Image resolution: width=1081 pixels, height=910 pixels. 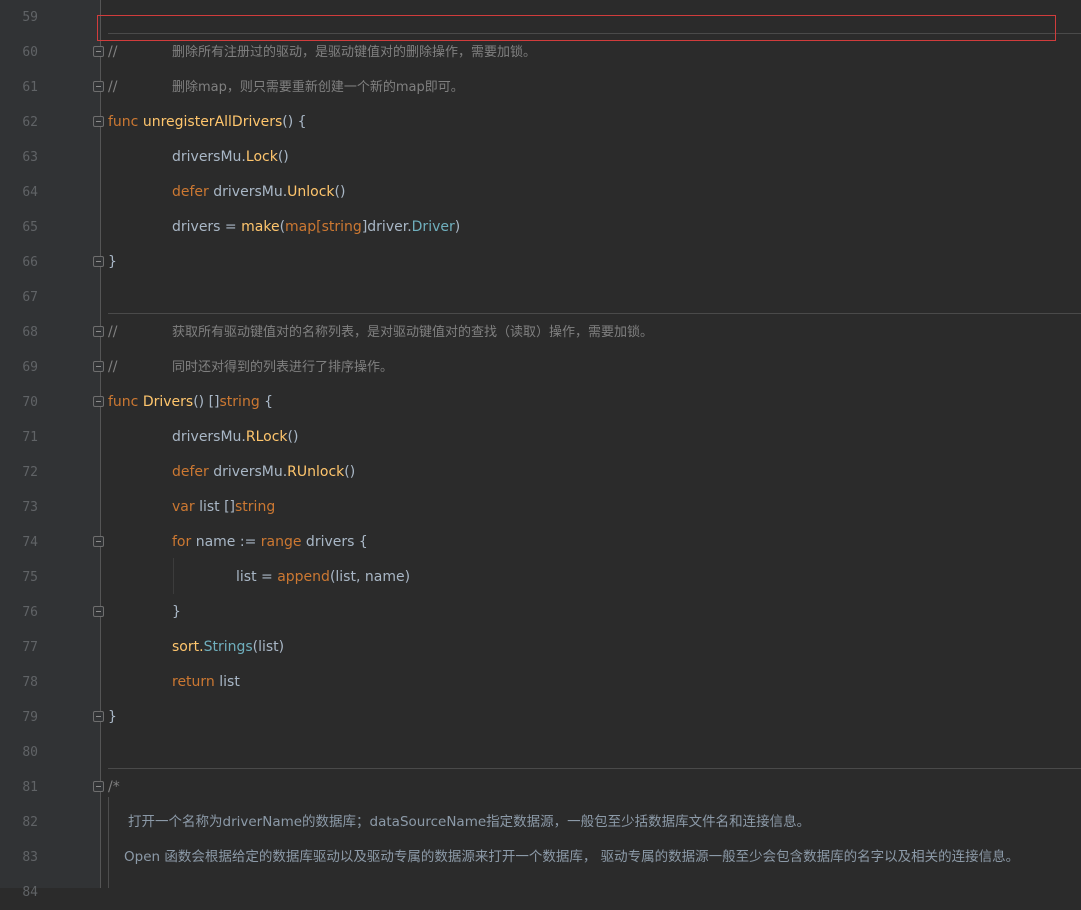 I want to click on method-call: RLock, so click(x=266, y=437).